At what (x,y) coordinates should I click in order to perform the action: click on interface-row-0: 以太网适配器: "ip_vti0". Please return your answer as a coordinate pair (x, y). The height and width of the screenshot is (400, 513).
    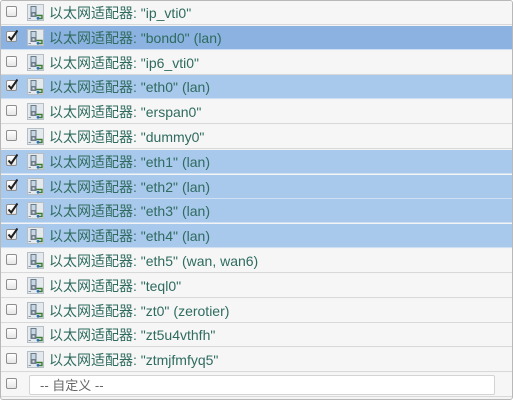
    Looking at the image, I should click on (256, 13).